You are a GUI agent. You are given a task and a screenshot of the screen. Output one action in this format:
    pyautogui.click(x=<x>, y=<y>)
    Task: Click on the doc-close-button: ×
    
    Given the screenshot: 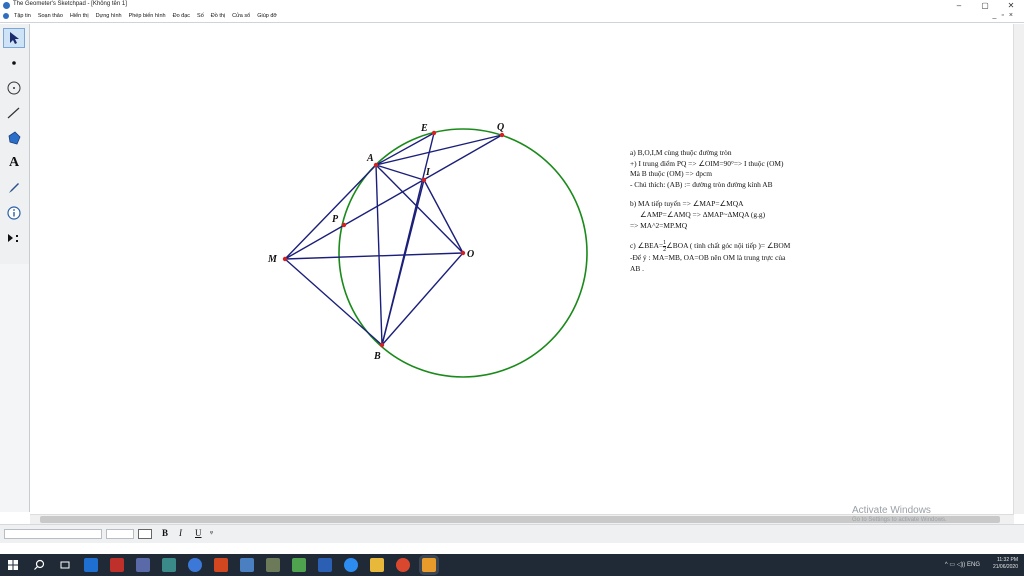 What is the action you would take?
    pyautogui.click(x=1013, y=15)
    